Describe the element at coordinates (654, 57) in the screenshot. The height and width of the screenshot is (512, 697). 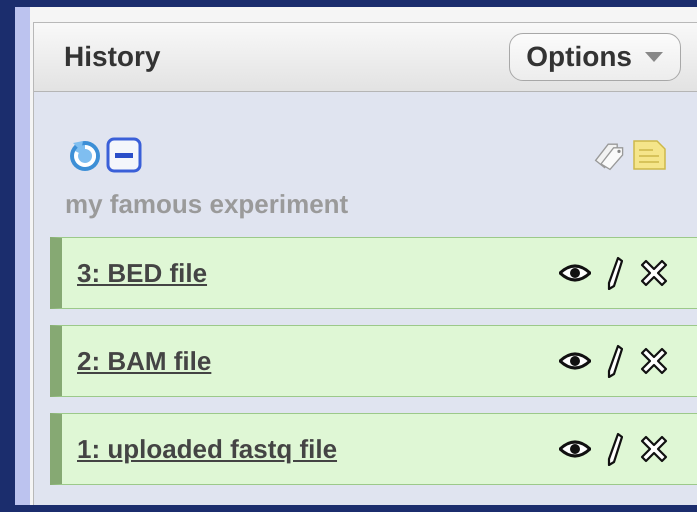
I see `caret-icon` at that location.